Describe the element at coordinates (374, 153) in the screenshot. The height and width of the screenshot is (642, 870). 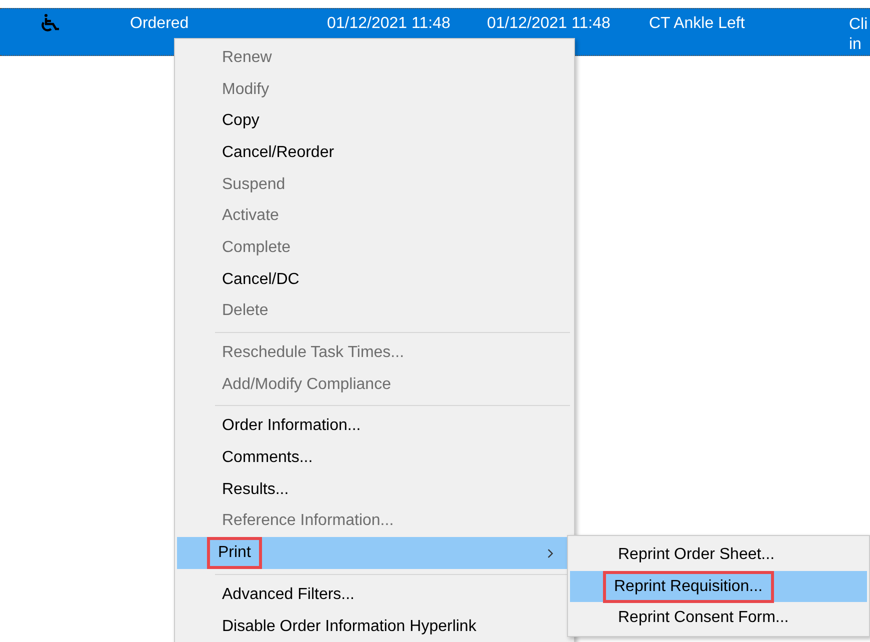
I see `menu-item: Cancel/Reorder` at that location.